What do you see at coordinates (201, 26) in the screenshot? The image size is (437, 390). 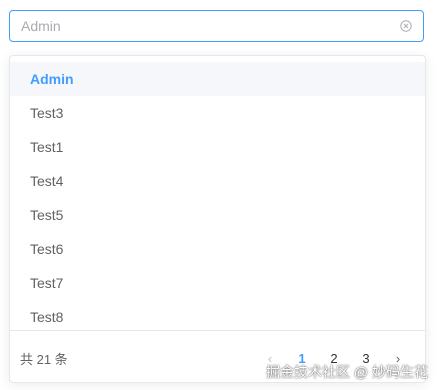 I see `select-input` at bounding box center [201, 26].